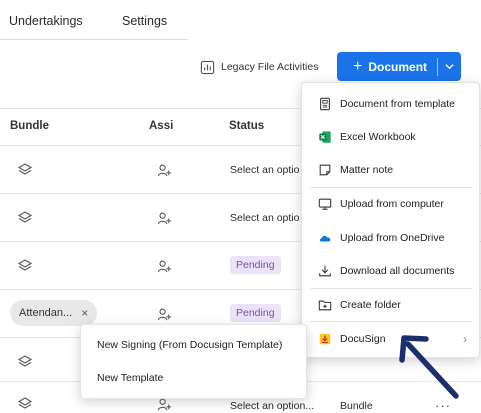 This screenshot has width=481, height=413. I want to click on tab-settings: Settings, so click(144, 21).